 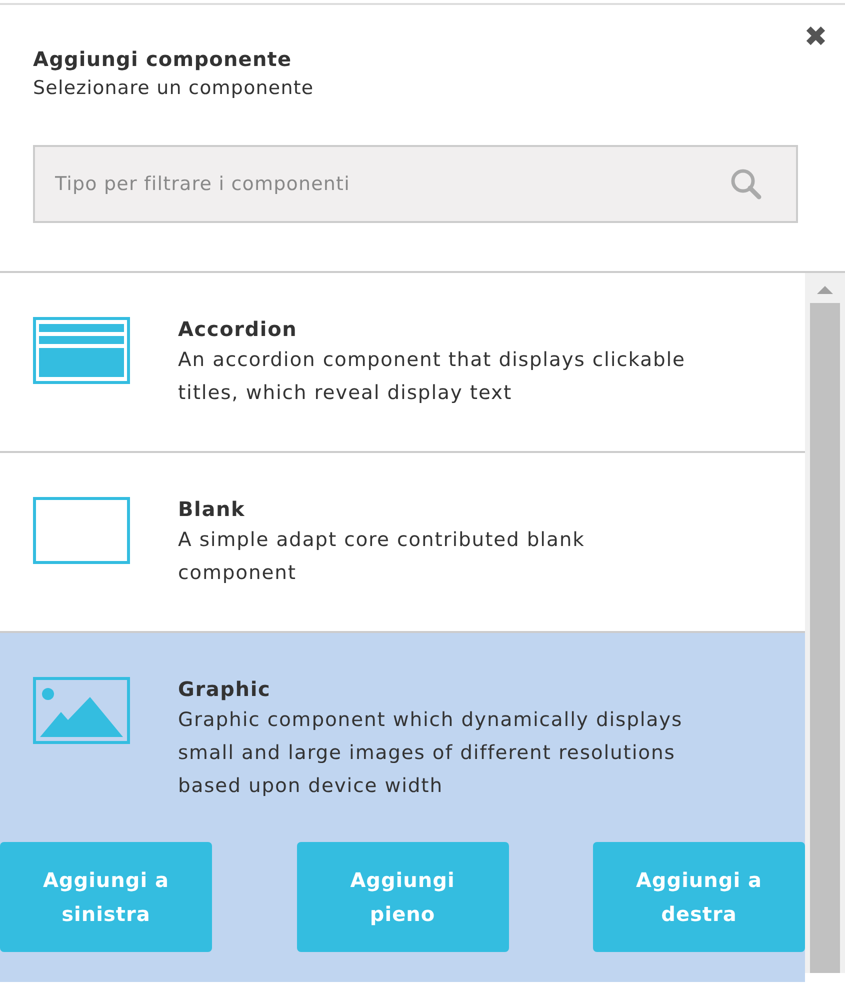 I want to click on search-icon, so click(x=746, y=184).